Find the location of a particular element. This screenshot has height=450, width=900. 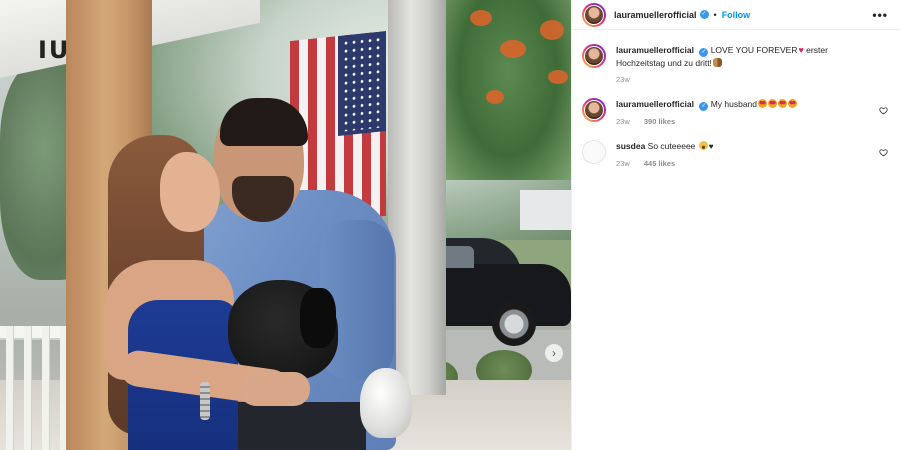

post-header: lauramuellerofficial ✓ • Follow ••• is located at coordinates (736, 15).